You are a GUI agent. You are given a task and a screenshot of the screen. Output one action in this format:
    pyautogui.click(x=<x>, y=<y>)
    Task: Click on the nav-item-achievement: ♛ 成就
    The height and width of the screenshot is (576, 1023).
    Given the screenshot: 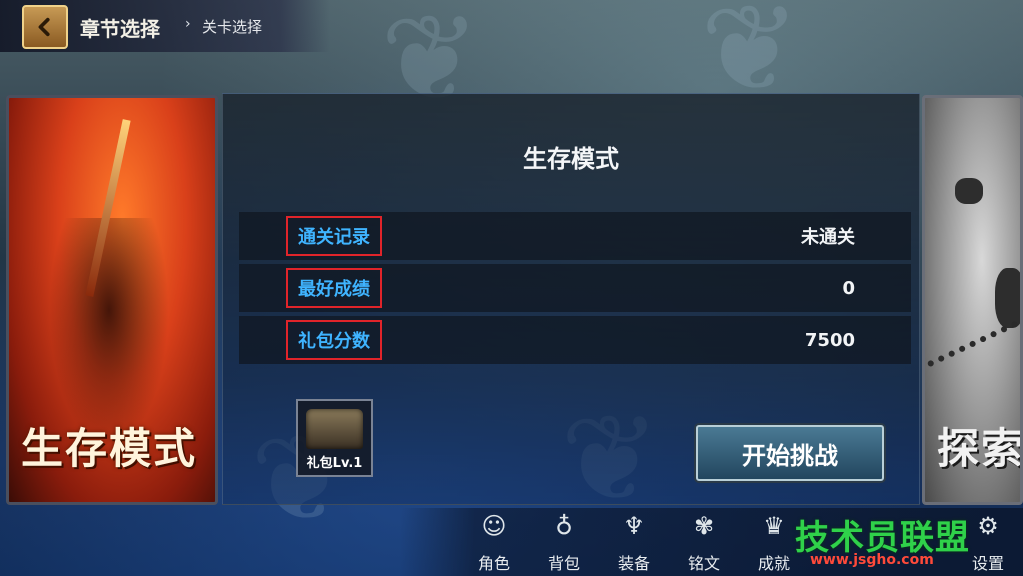 What is the action you would take?
    pyautogui.click(x=774, y=542)
    